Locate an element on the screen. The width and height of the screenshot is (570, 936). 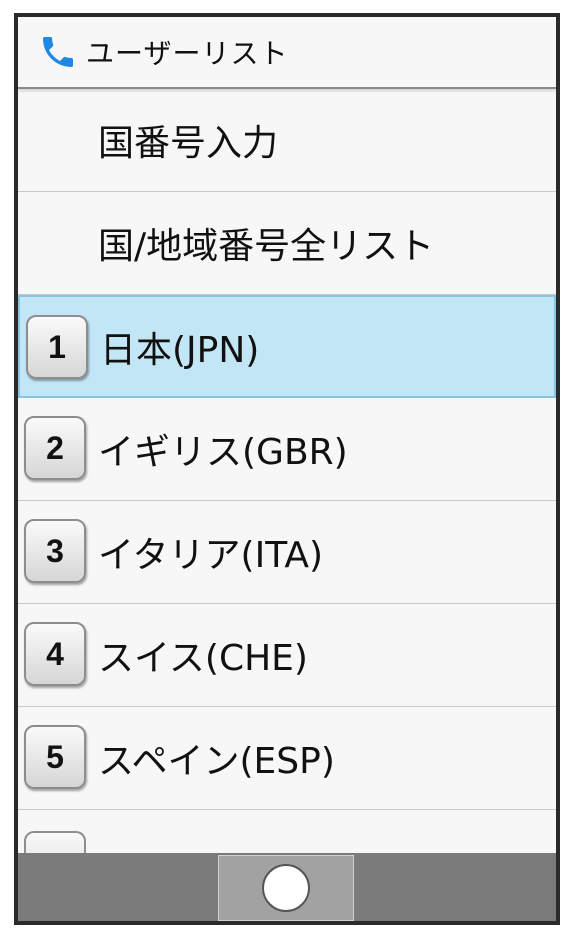
menu-item-label: 国/地域番号全リスト is located at coordinates (266, 246).